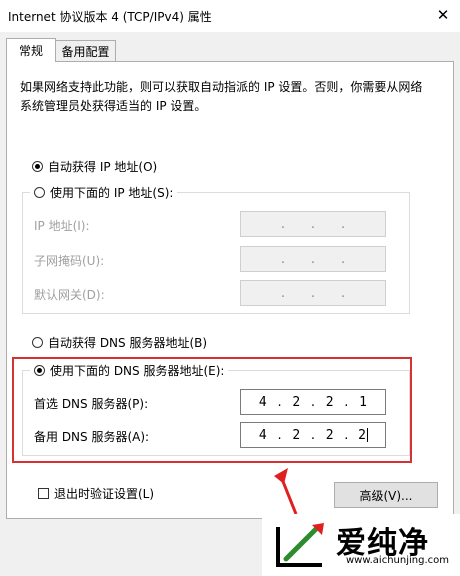 The height and width of the screenshot is (576, 460). I want to click on radio-auto-ip: 自动获得 IP 地址(O), so click(94, 166).